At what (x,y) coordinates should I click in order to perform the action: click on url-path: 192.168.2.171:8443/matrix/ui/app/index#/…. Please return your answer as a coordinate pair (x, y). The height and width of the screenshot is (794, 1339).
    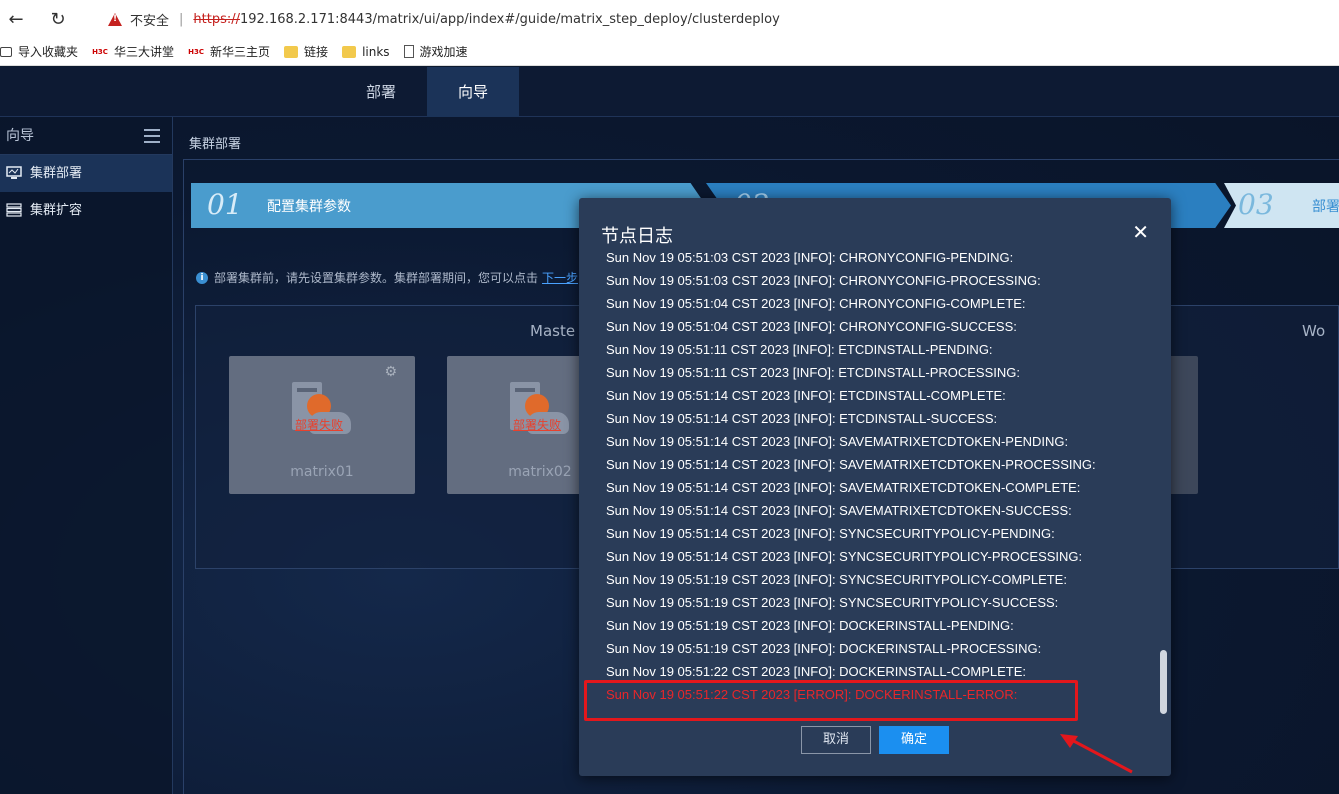
    Looking at the image, I should click on (510, 19).